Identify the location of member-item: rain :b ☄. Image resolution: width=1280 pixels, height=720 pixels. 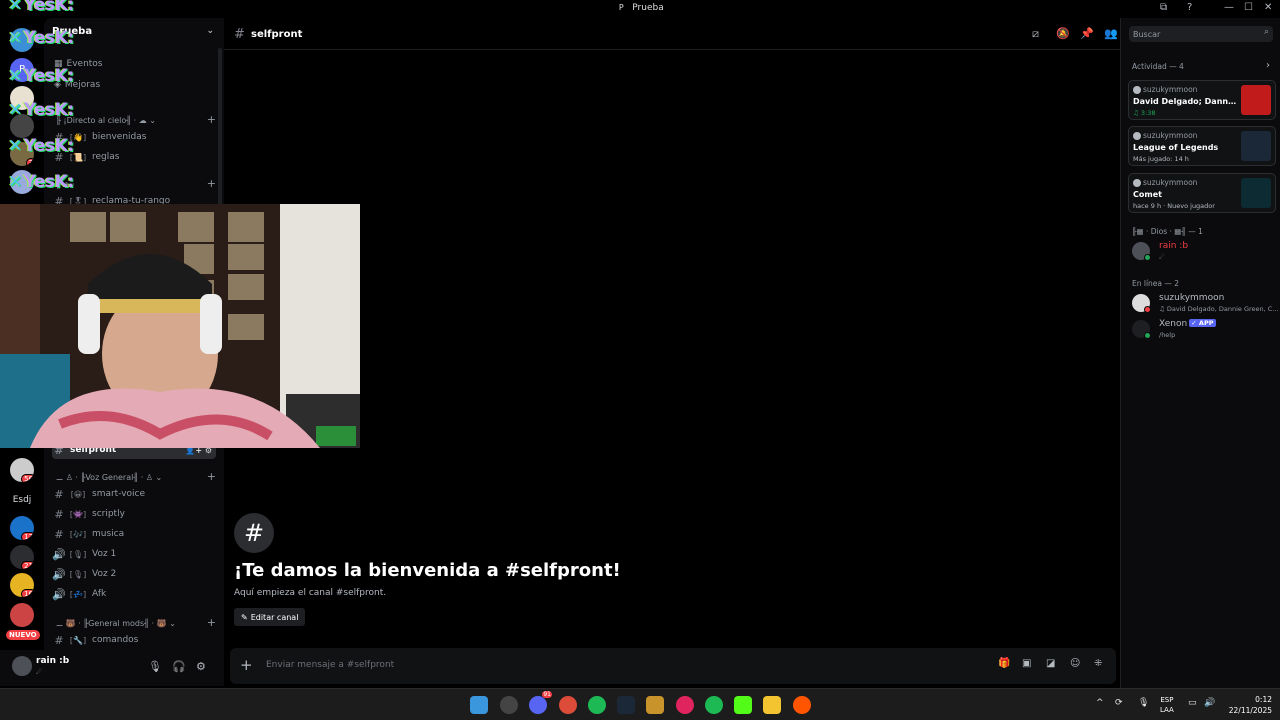
(1205, 252).